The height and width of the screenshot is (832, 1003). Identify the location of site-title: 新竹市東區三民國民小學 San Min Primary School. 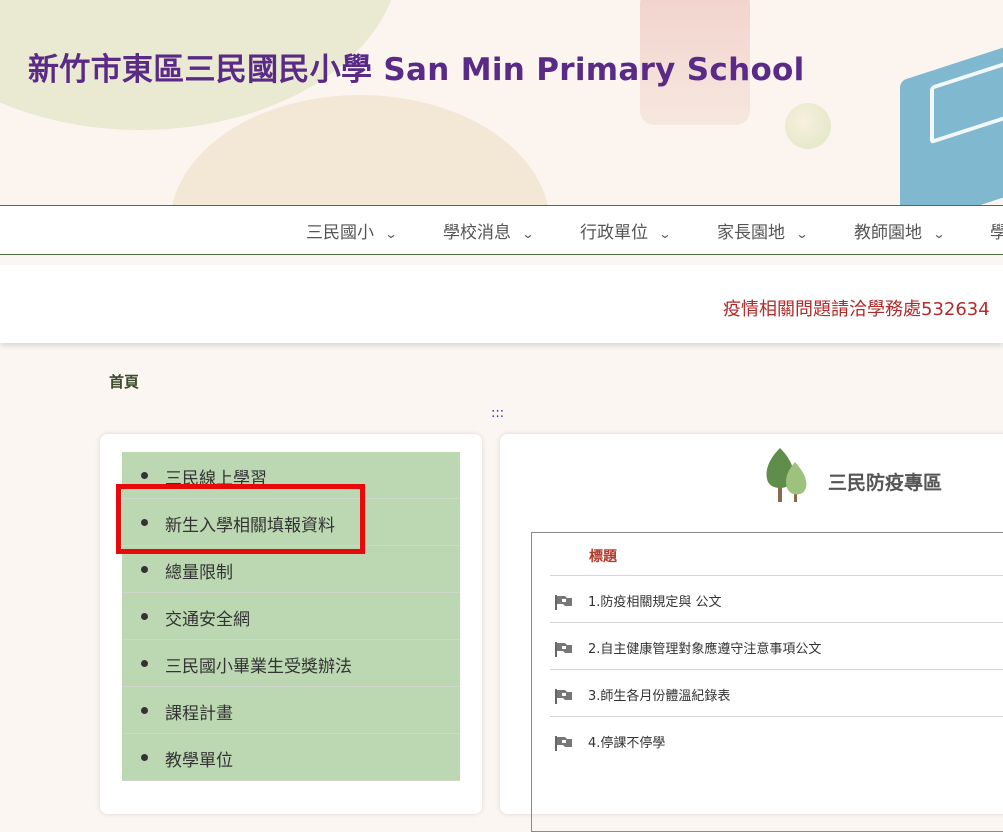
(416, 66).